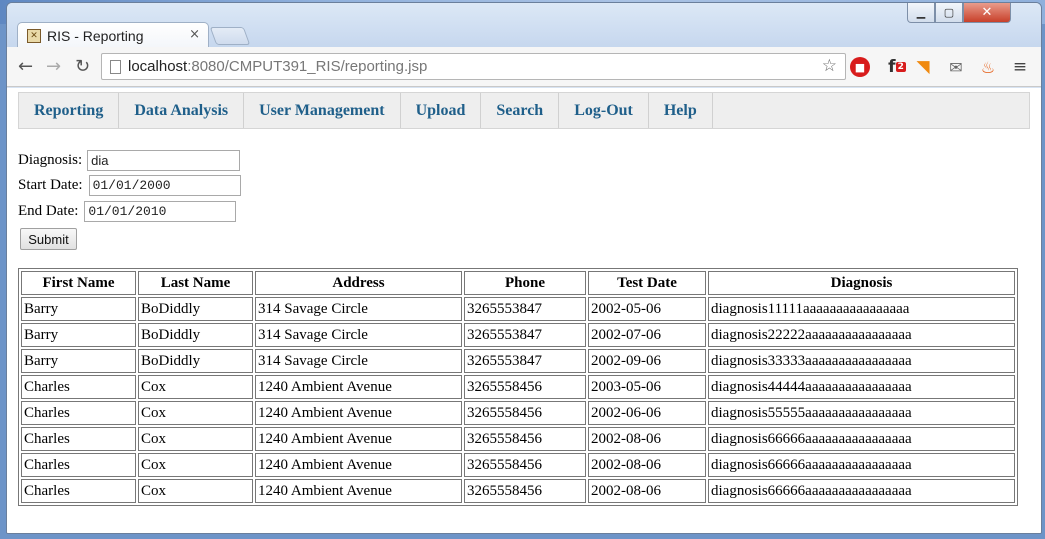 The height and width of the screenshot is (539, 1045). Describe the element at coordinates (182, 110) in the screenshot. I see `nav-data-analysis: Data Analysis` at that location.